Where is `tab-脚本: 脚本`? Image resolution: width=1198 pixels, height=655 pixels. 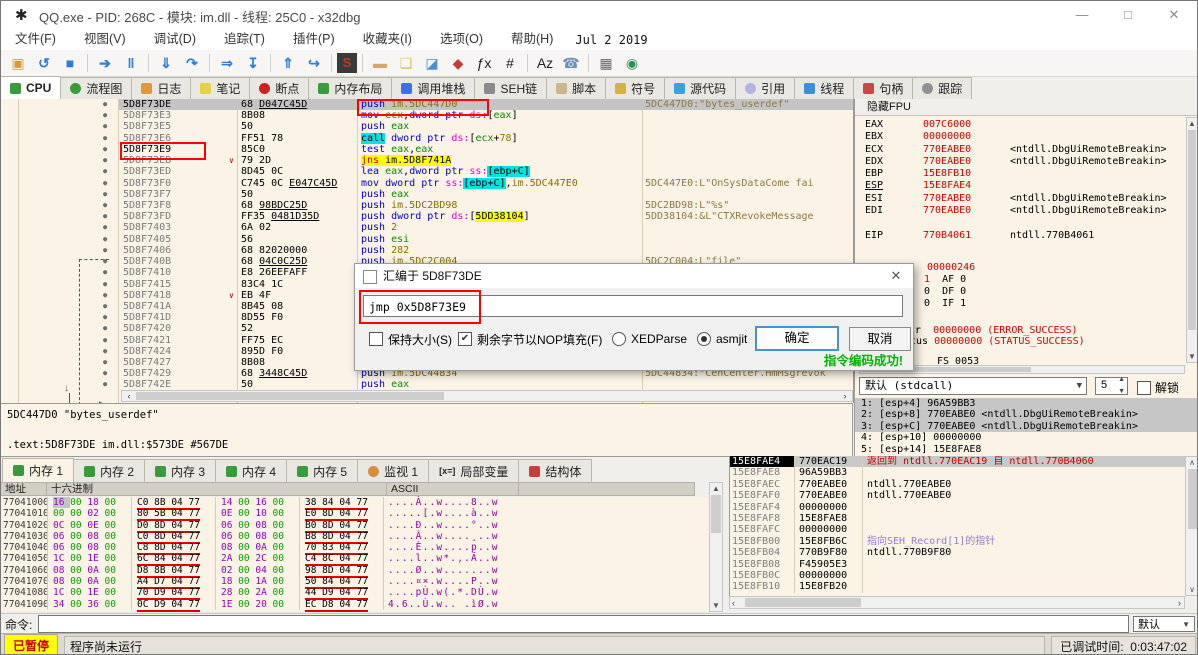
tab-脚本: 脚本 is located at coordinates (576, 88).